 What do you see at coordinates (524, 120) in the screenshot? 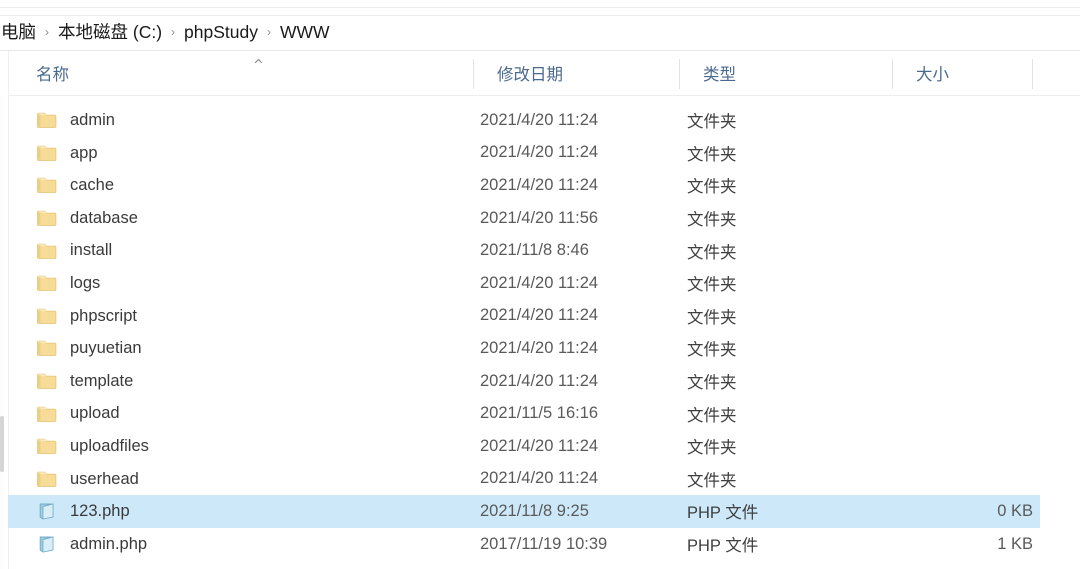
I see `file-row: admin 2021/4/20 11:24 文件夹` at bounding box center [524, 120].